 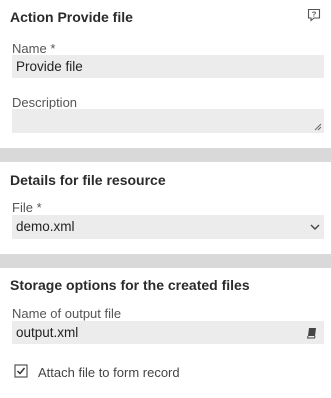 What do you see at coordinates (130, 285) in the screenshot?
I see `storage-options-title: Storage options for the created files` at bounding box center [130, 285].